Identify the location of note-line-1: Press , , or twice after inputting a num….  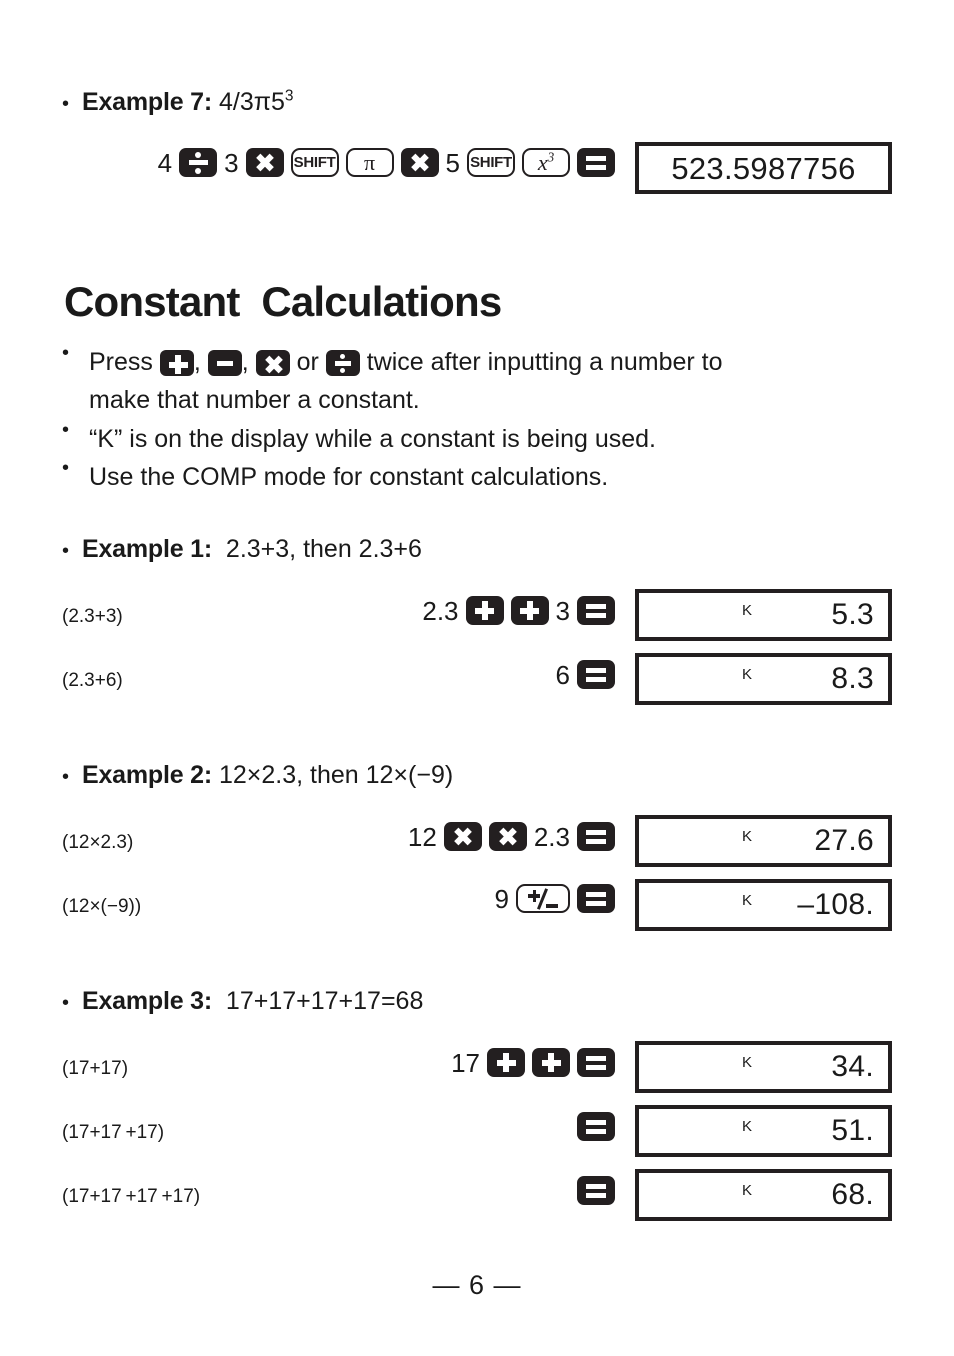
(406, 362).